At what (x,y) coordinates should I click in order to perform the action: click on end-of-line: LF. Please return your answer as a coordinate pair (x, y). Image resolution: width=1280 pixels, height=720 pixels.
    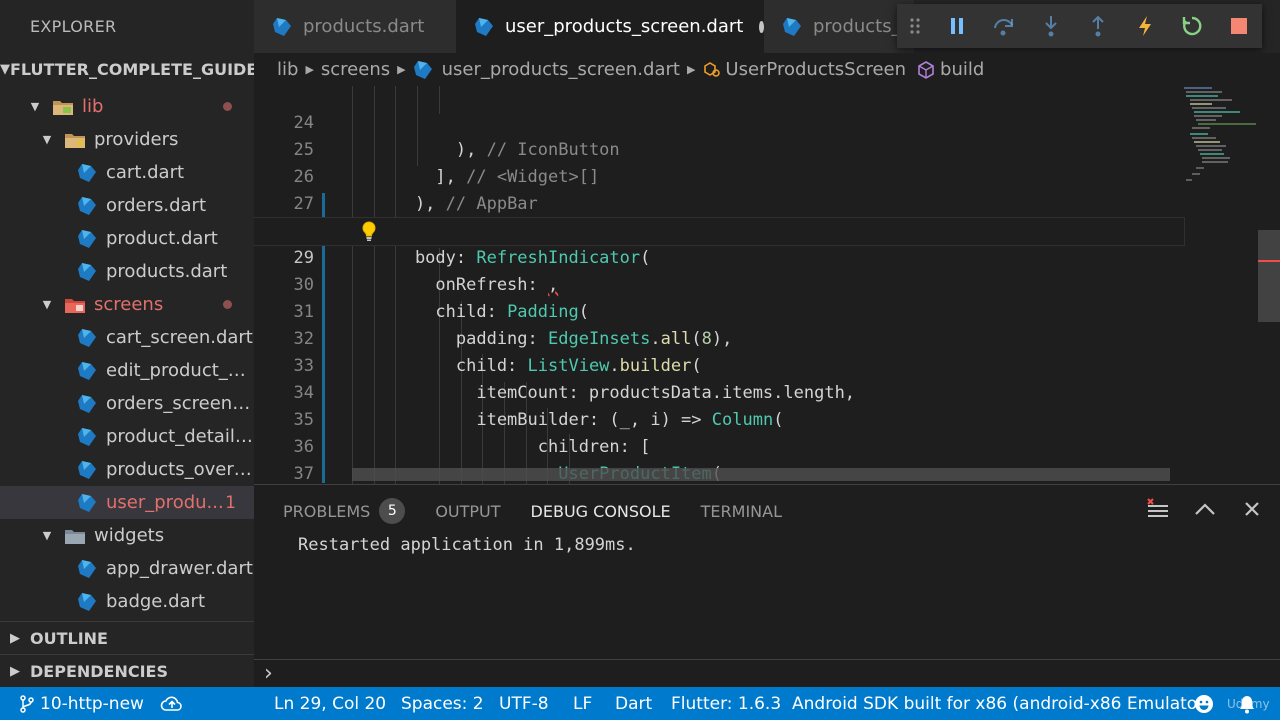
    Looking at the image, I should click on (582, 703).